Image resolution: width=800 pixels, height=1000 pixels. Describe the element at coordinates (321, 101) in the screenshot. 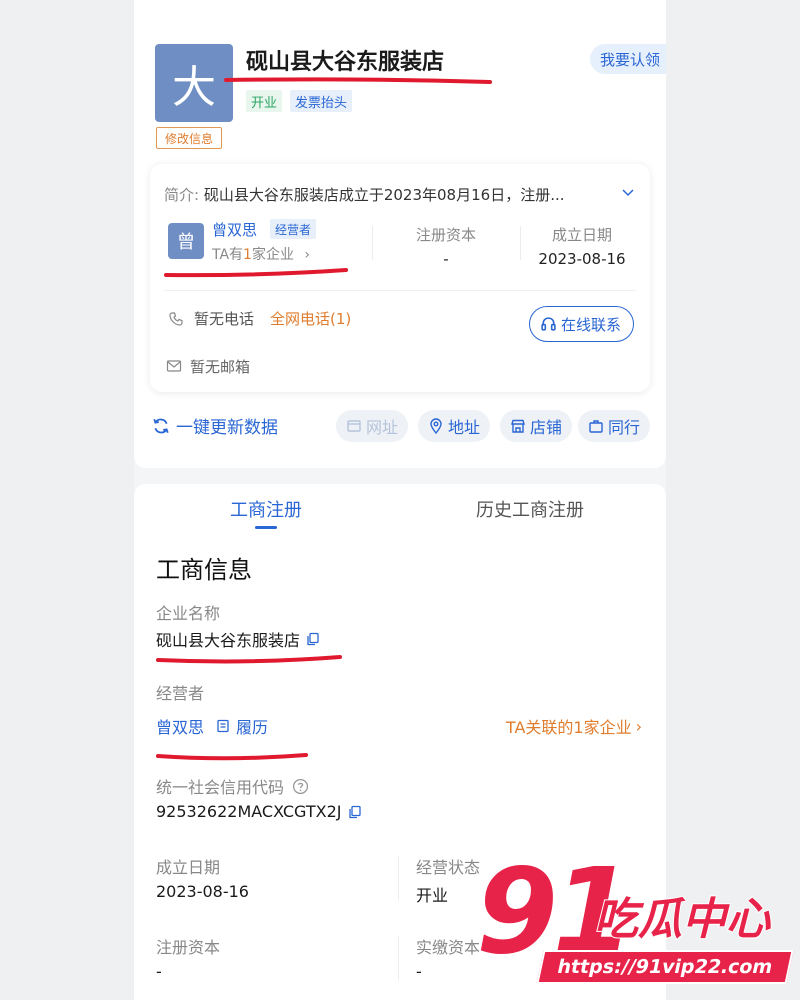

I see `invoice-title-tag: 发票抬头` at that location.